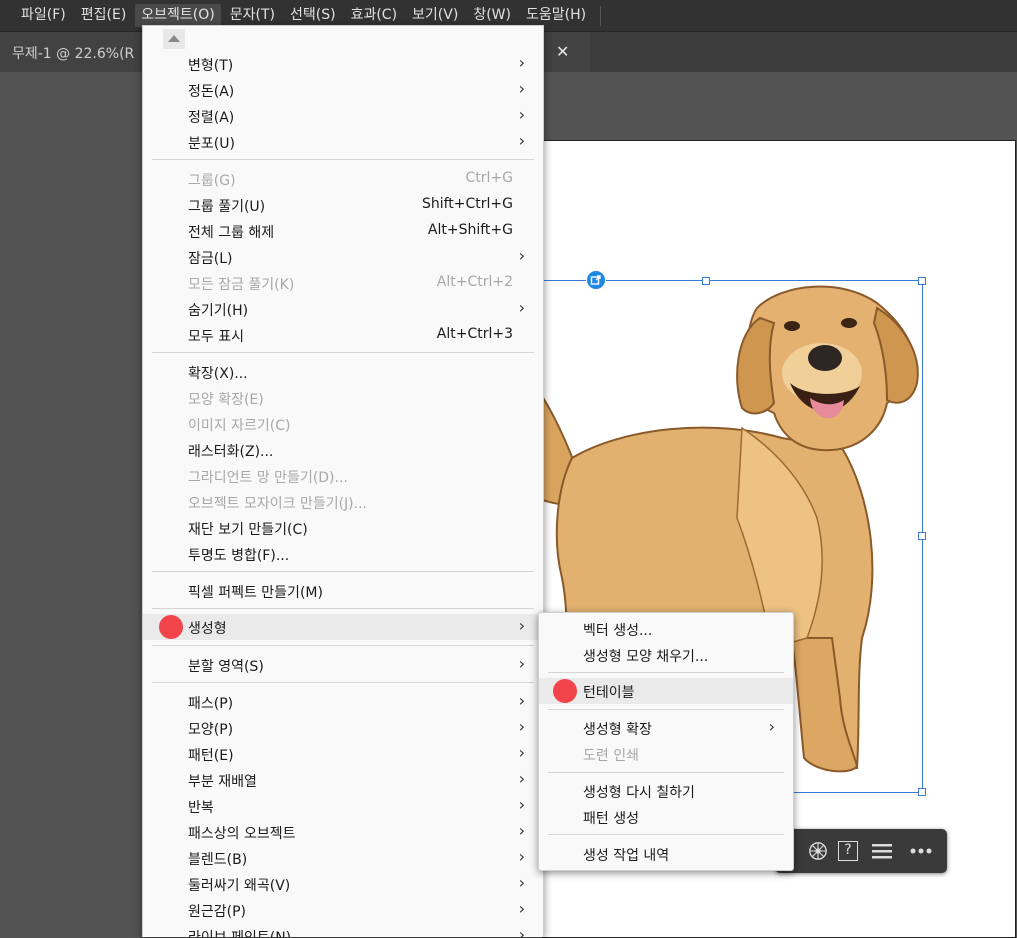 This screenshot has width=1017, height=938. I want to click on menu-item-perspective: 원근감(P) ›, so click(343, 910).